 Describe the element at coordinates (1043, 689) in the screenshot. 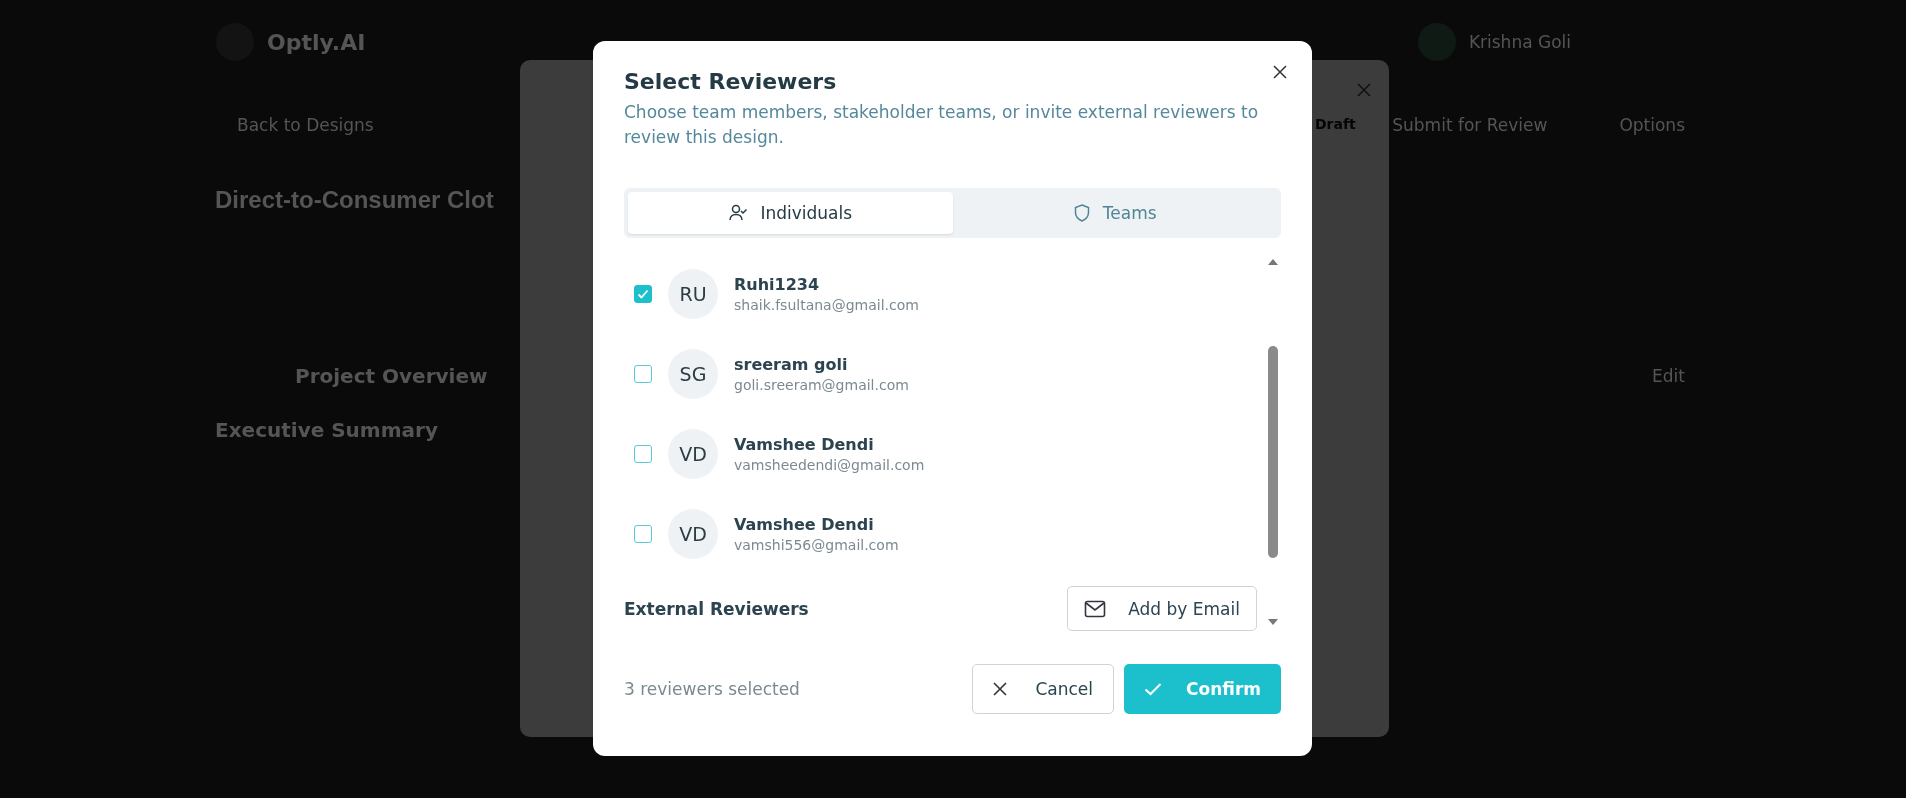

I see `cancel-button: Cancel` at that location.